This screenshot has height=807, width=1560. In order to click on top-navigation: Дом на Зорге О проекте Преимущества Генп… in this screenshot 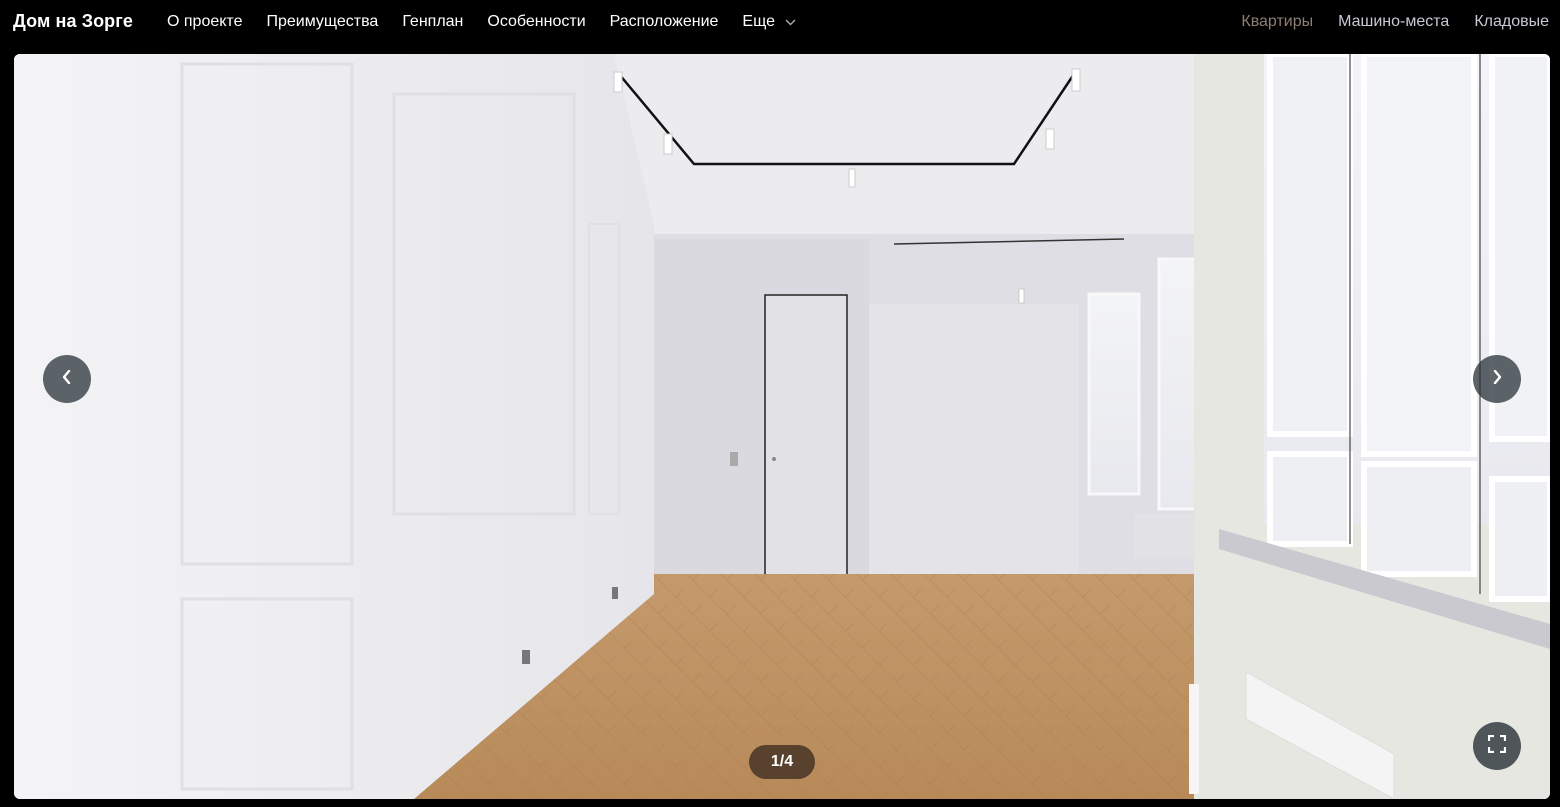, I will do `click(780, 27)`.